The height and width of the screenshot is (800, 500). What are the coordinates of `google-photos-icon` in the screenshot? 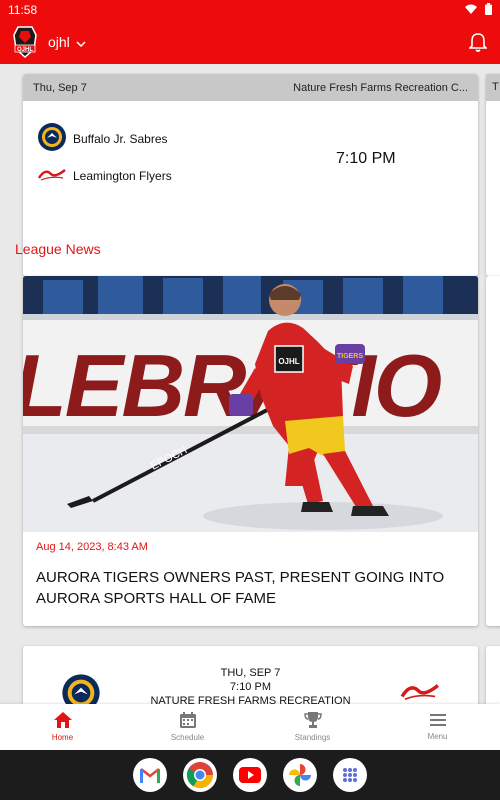 It's located at (300, 775).